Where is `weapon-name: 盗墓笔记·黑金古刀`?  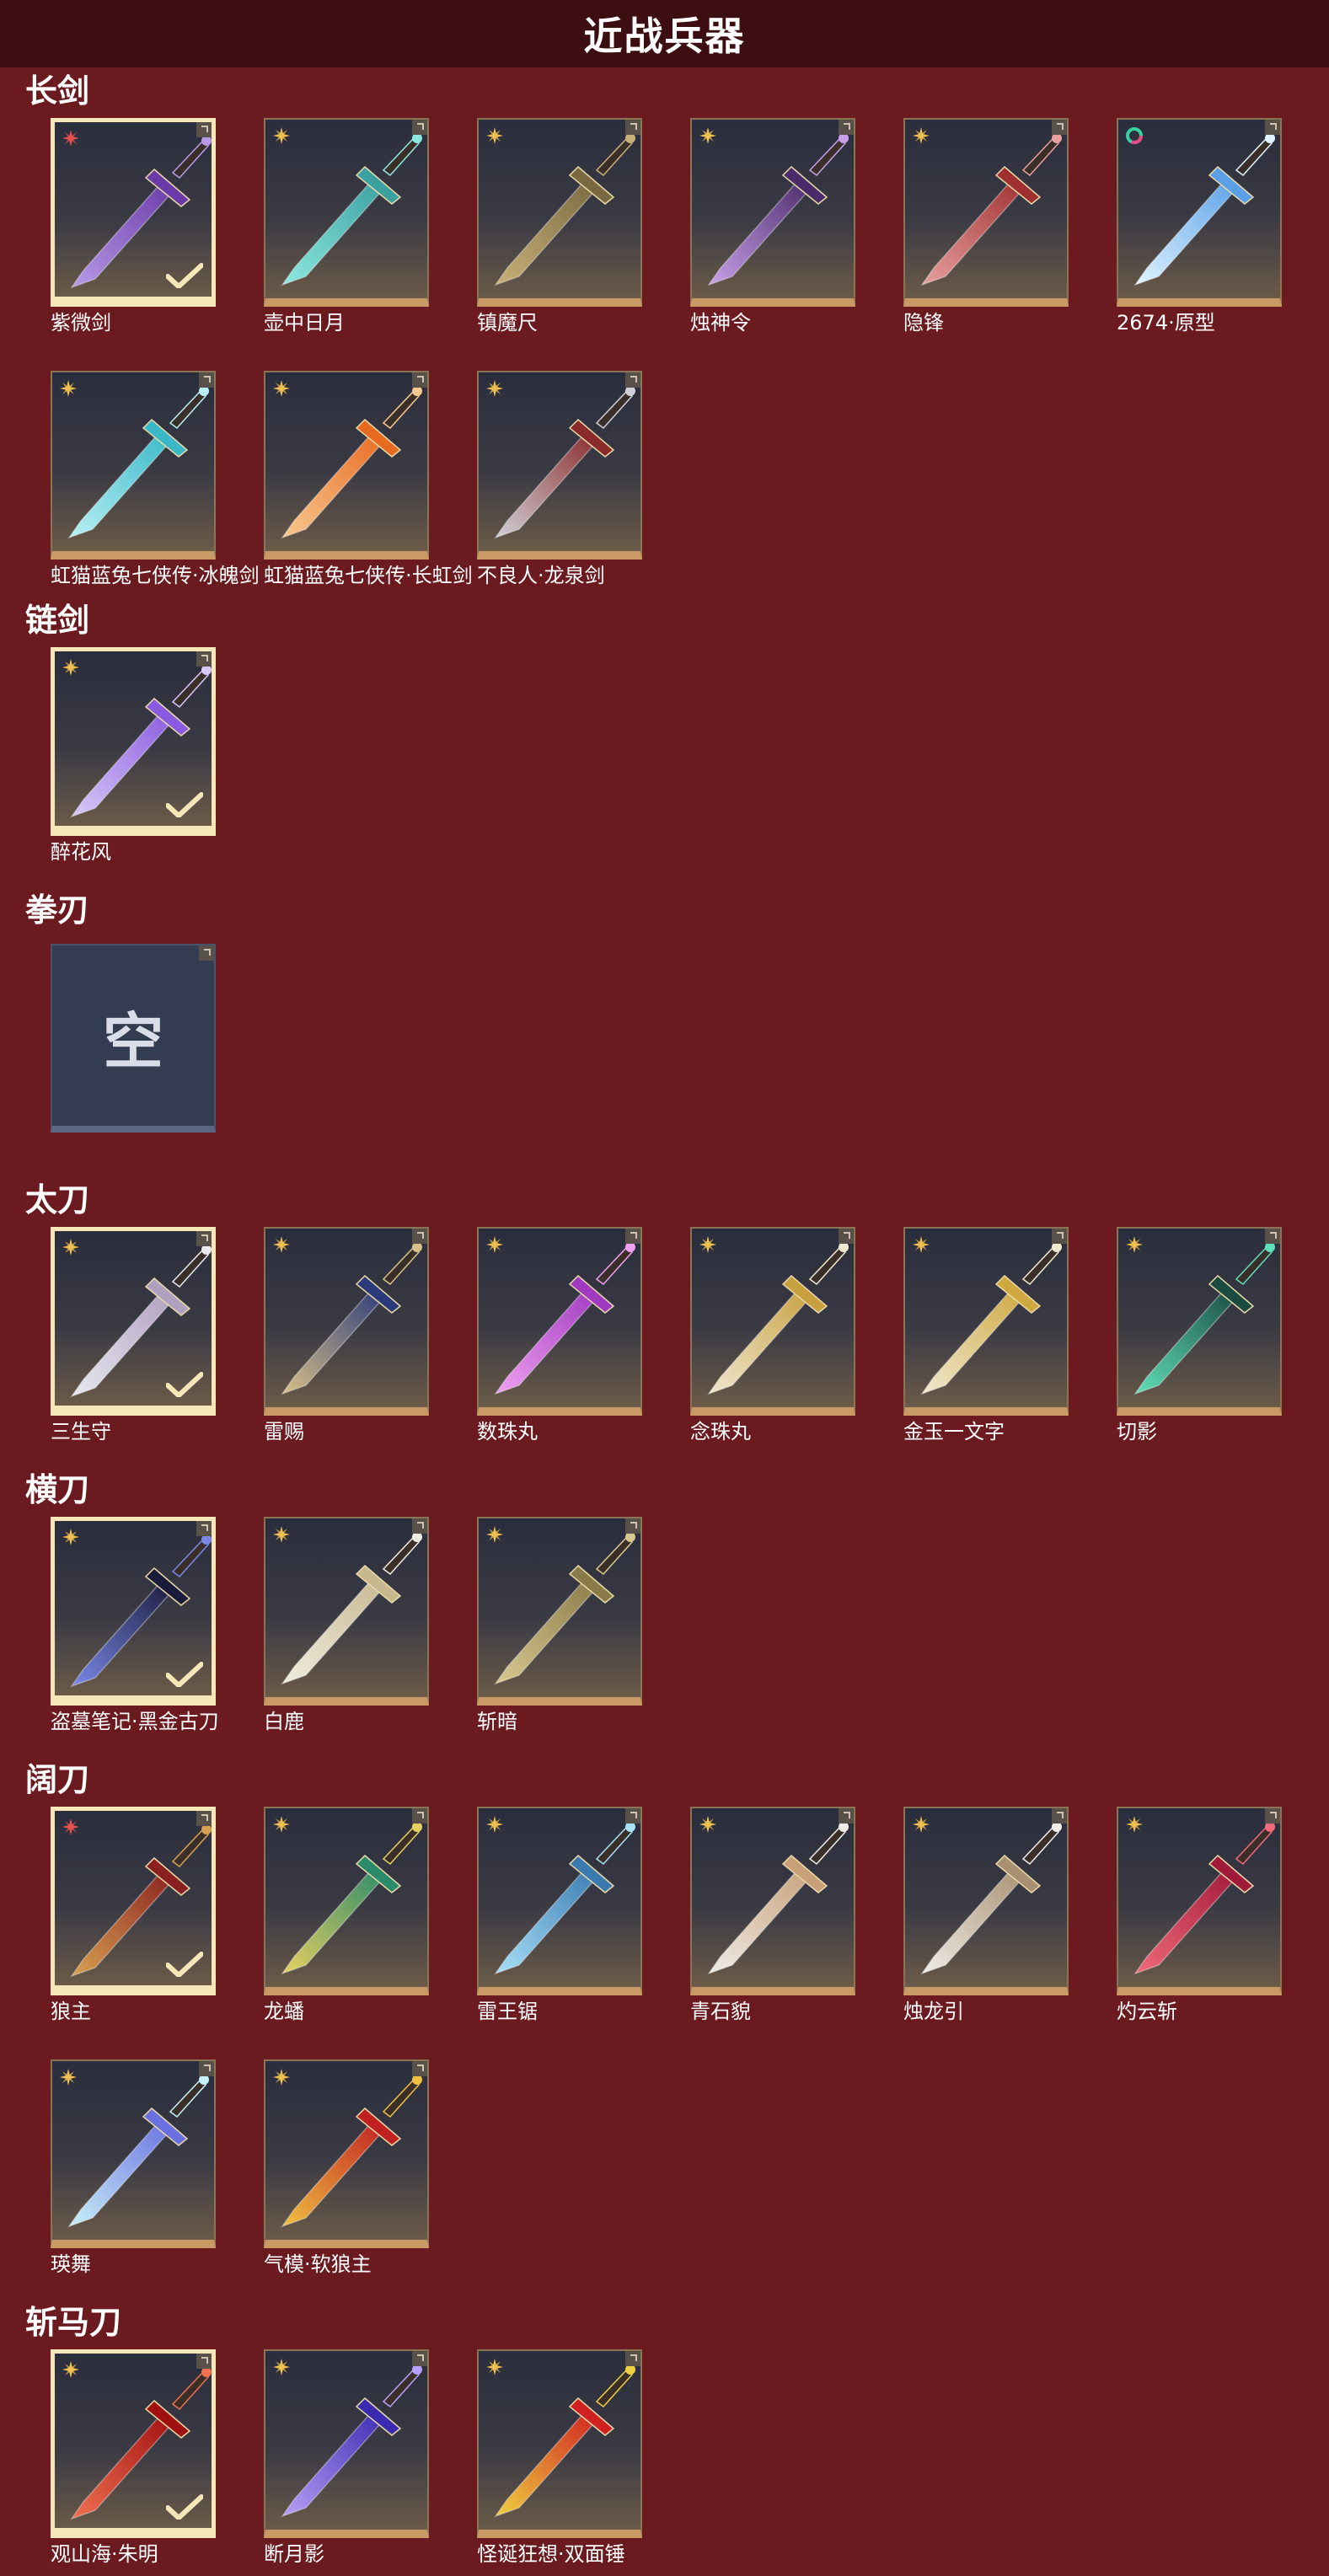 weapon-name: 盗墓笔记·黑金古刀 is located at coordinates (135, 1722).